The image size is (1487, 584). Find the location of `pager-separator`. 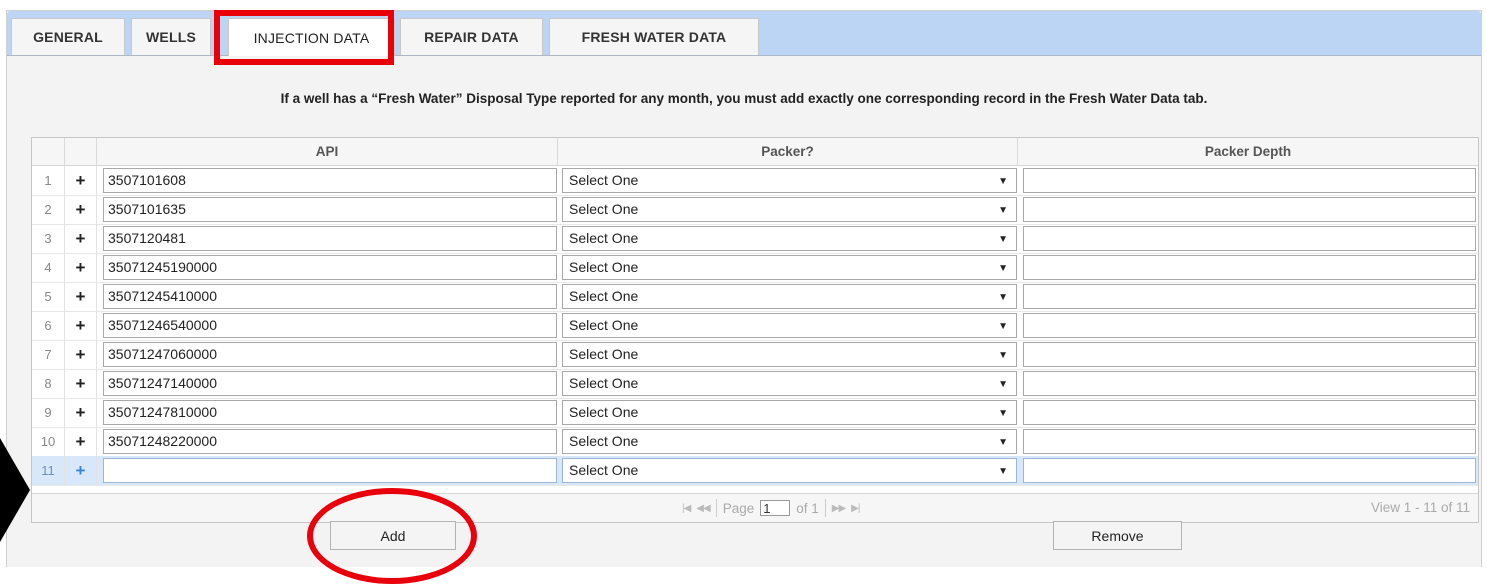

pager-separator is located at coordinates (716, 508).